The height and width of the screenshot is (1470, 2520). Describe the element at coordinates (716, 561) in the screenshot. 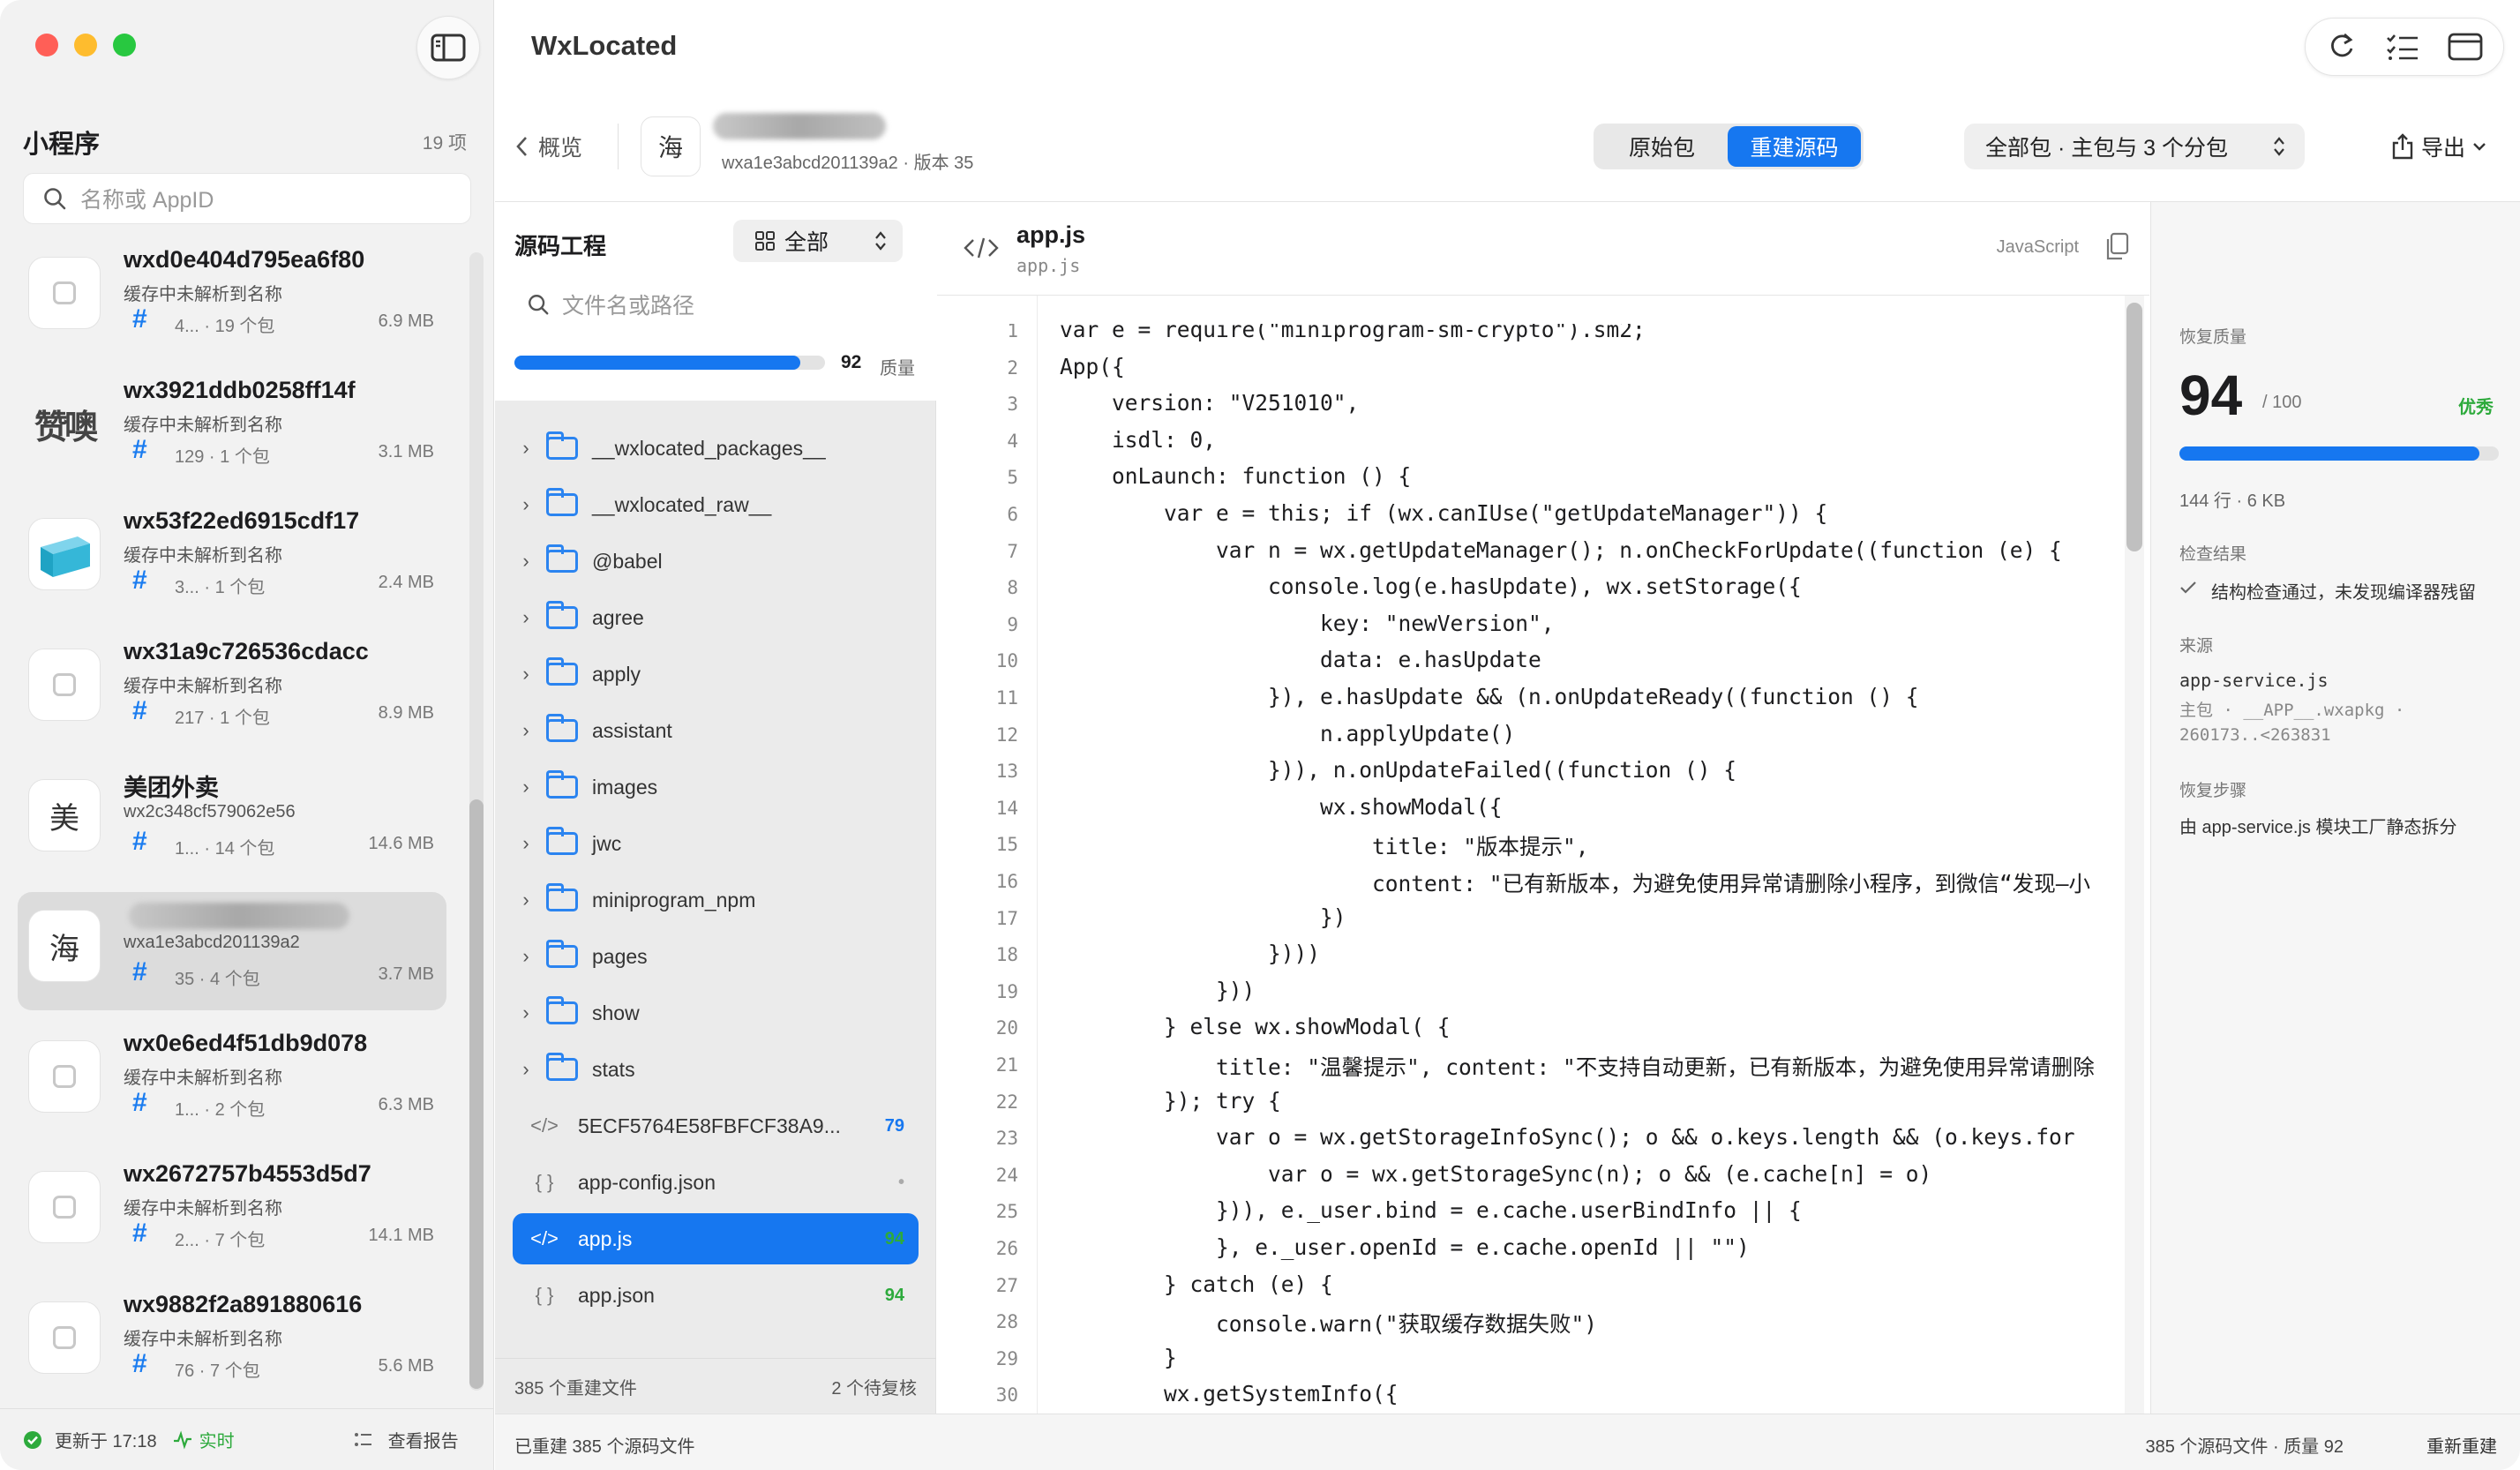

I see `folder-row: › @babel` at that location.